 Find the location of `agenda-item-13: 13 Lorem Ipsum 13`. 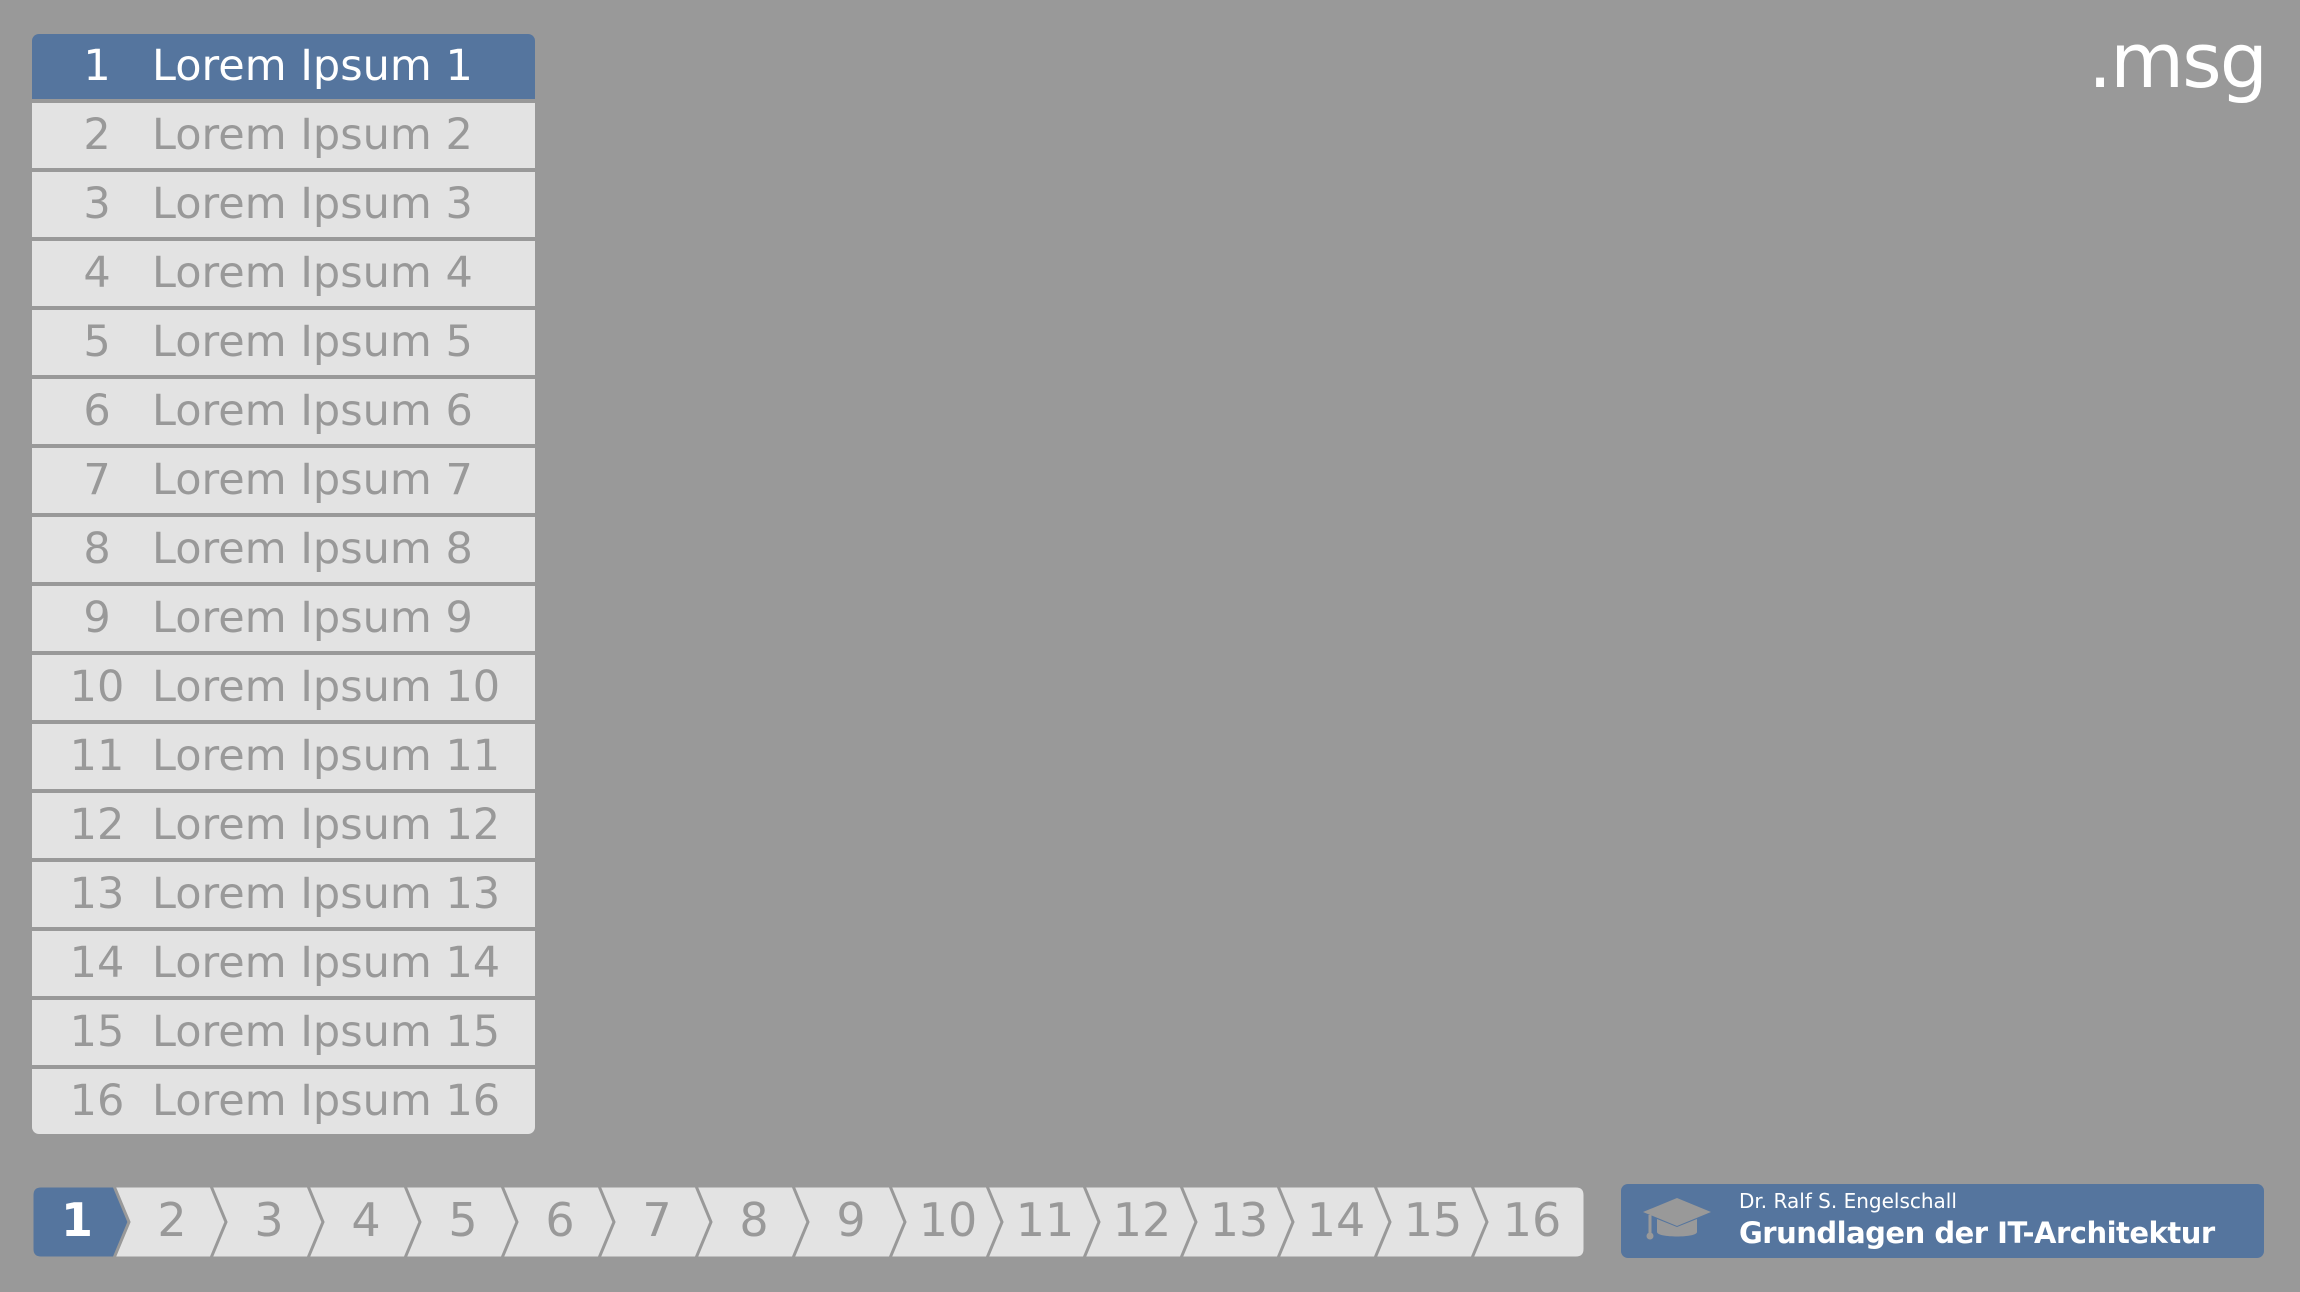

agenda-item-13: 13 Lorem Ipsum 13 is located at coordinates (283, 894).